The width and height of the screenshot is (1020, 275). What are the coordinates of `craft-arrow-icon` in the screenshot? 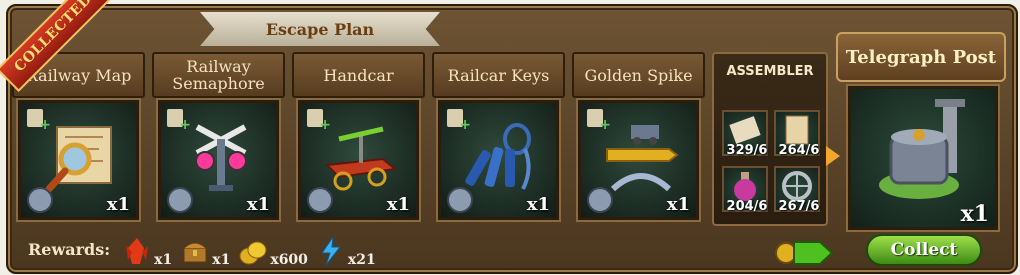 It's located at (833, 156).